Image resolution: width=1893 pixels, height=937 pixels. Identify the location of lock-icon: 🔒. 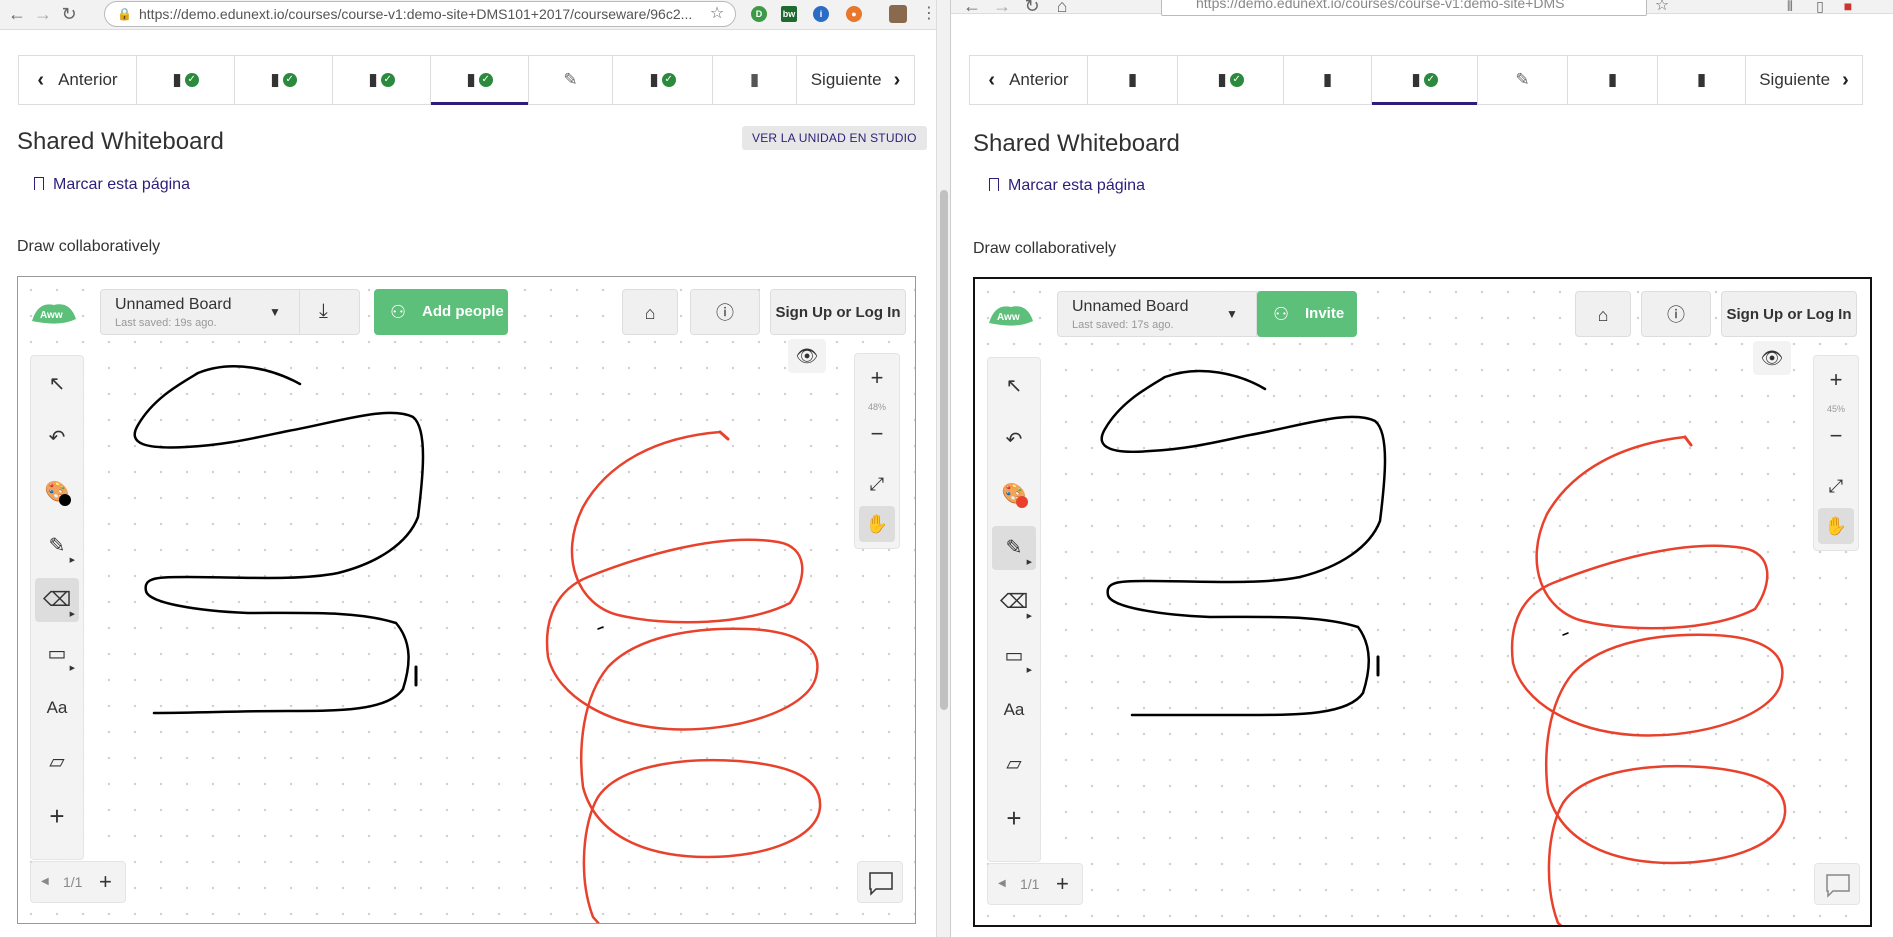
(124, 14).